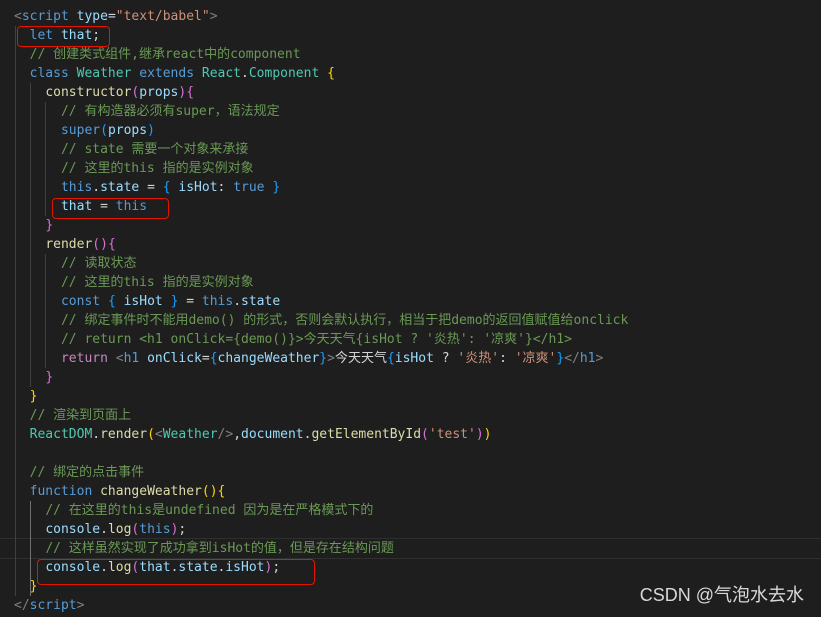 The image size is (821, 617). I want to click on code-line: // 渲染到页面上, so click(72, 415).